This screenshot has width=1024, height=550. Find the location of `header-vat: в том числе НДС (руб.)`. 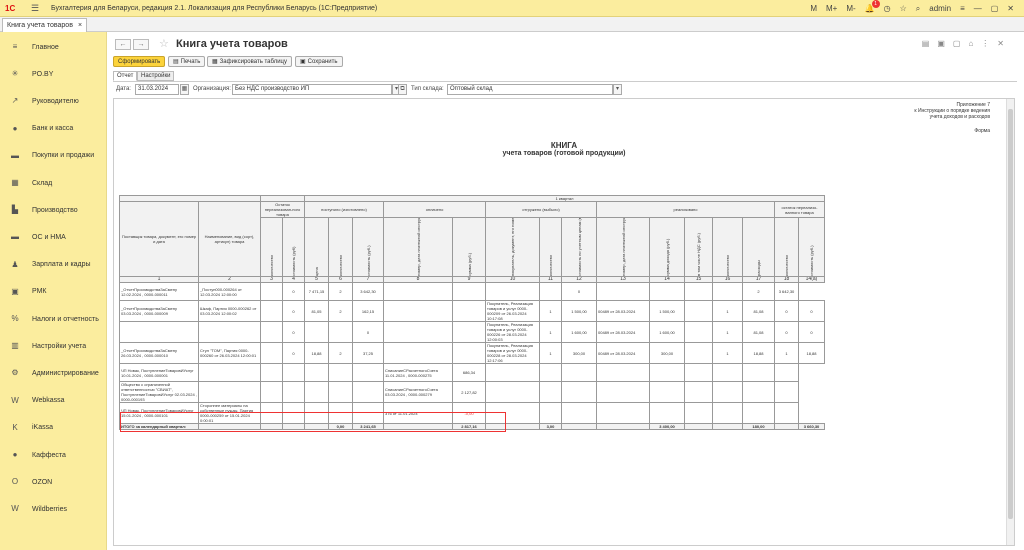

header-vat: в том числе НДС (руб.) is located at coordinates (698, 247).